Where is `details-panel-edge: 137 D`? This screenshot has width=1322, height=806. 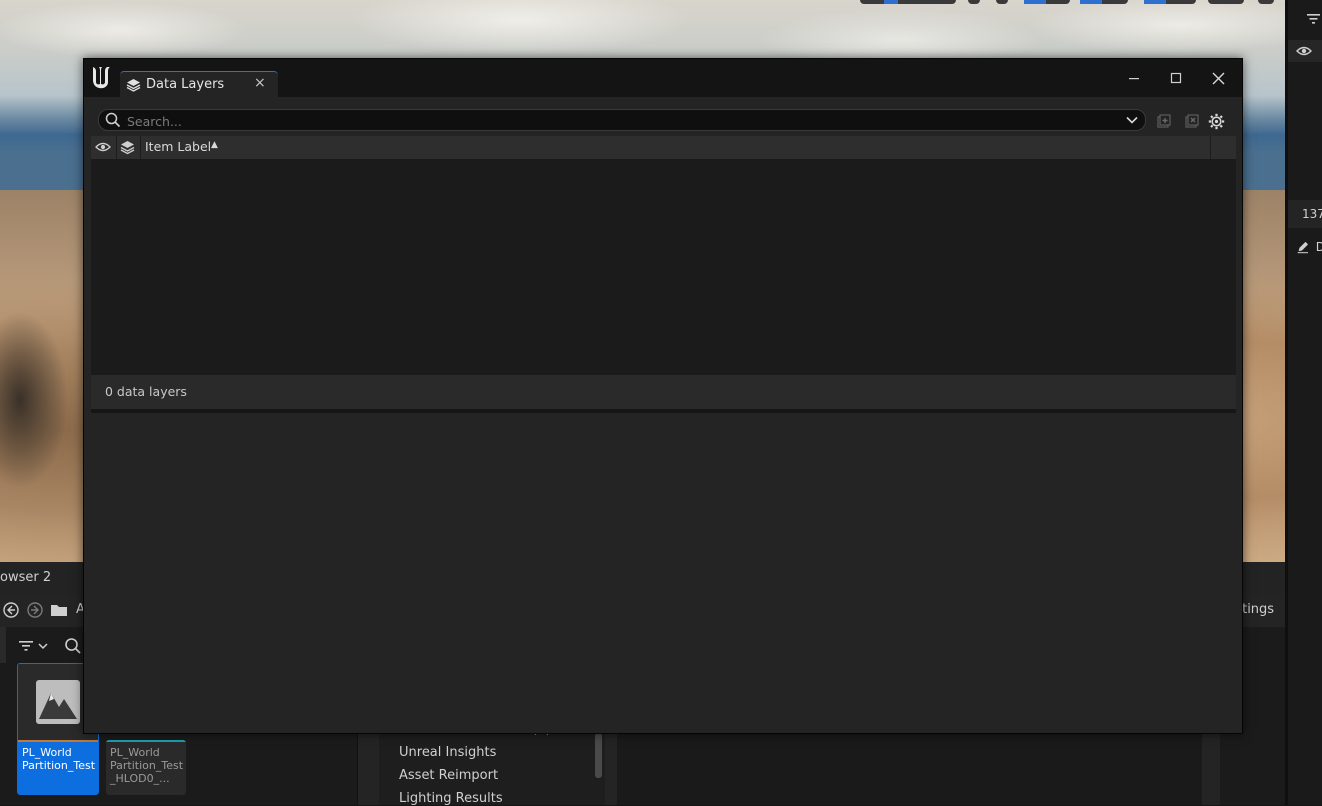
details-panel-edge: 137 D is located at coordinates (1303, 402).